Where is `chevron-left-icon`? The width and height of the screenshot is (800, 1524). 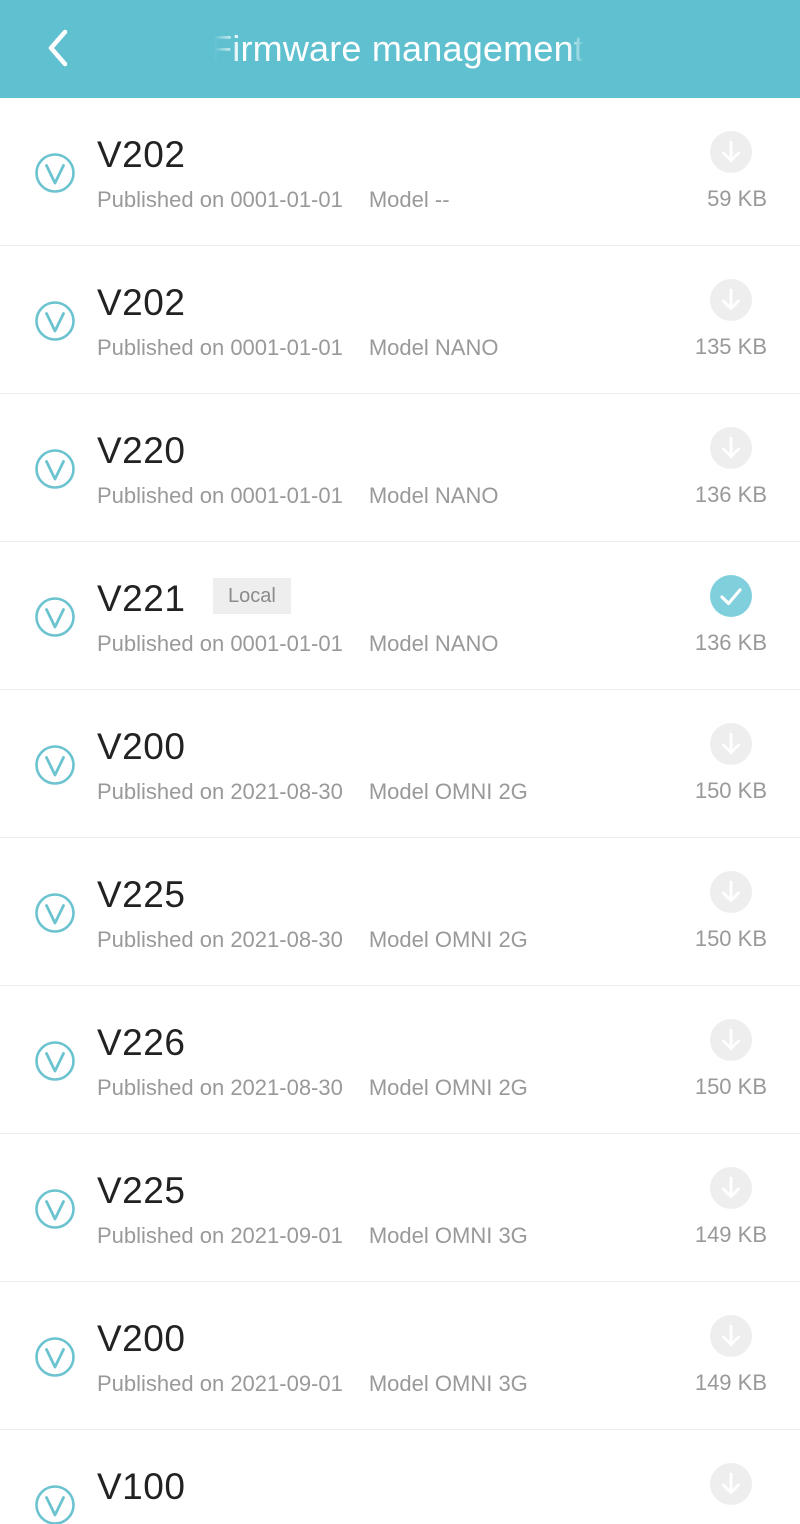 chevron-left-icon is located at coordinates (58, 48).